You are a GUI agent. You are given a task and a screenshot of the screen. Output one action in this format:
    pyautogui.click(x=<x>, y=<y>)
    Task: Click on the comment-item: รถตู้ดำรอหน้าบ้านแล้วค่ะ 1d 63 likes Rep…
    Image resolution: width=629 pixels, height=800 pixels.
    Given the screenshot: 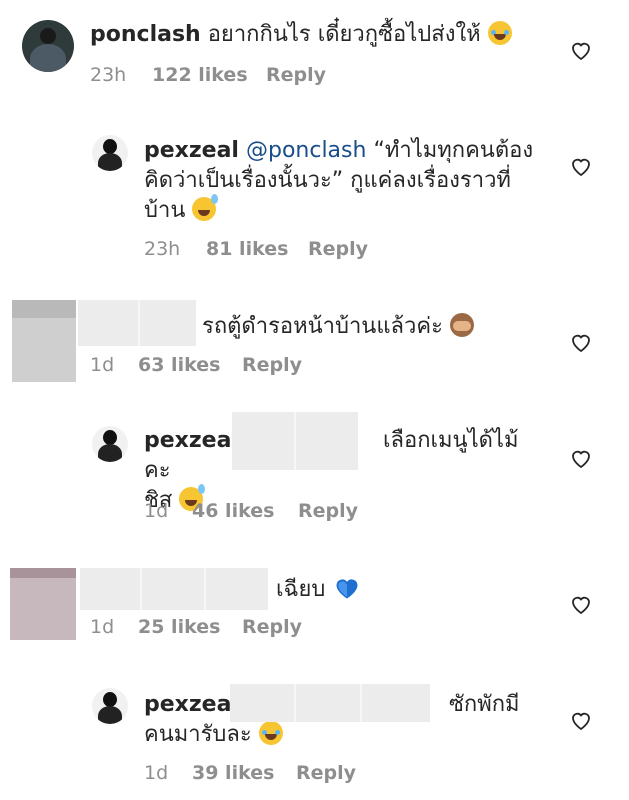 What is the action you would take?
    pyautogui.click(x=314, y=348)
    